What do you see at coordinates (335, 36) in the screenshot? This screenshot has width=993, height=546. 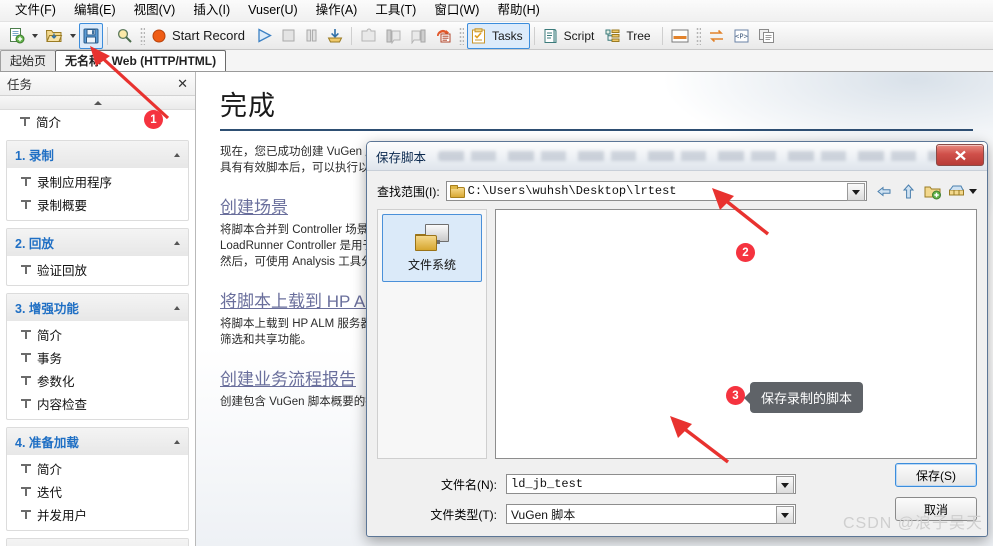 I see `download-button` at bounding box center [335, 36].